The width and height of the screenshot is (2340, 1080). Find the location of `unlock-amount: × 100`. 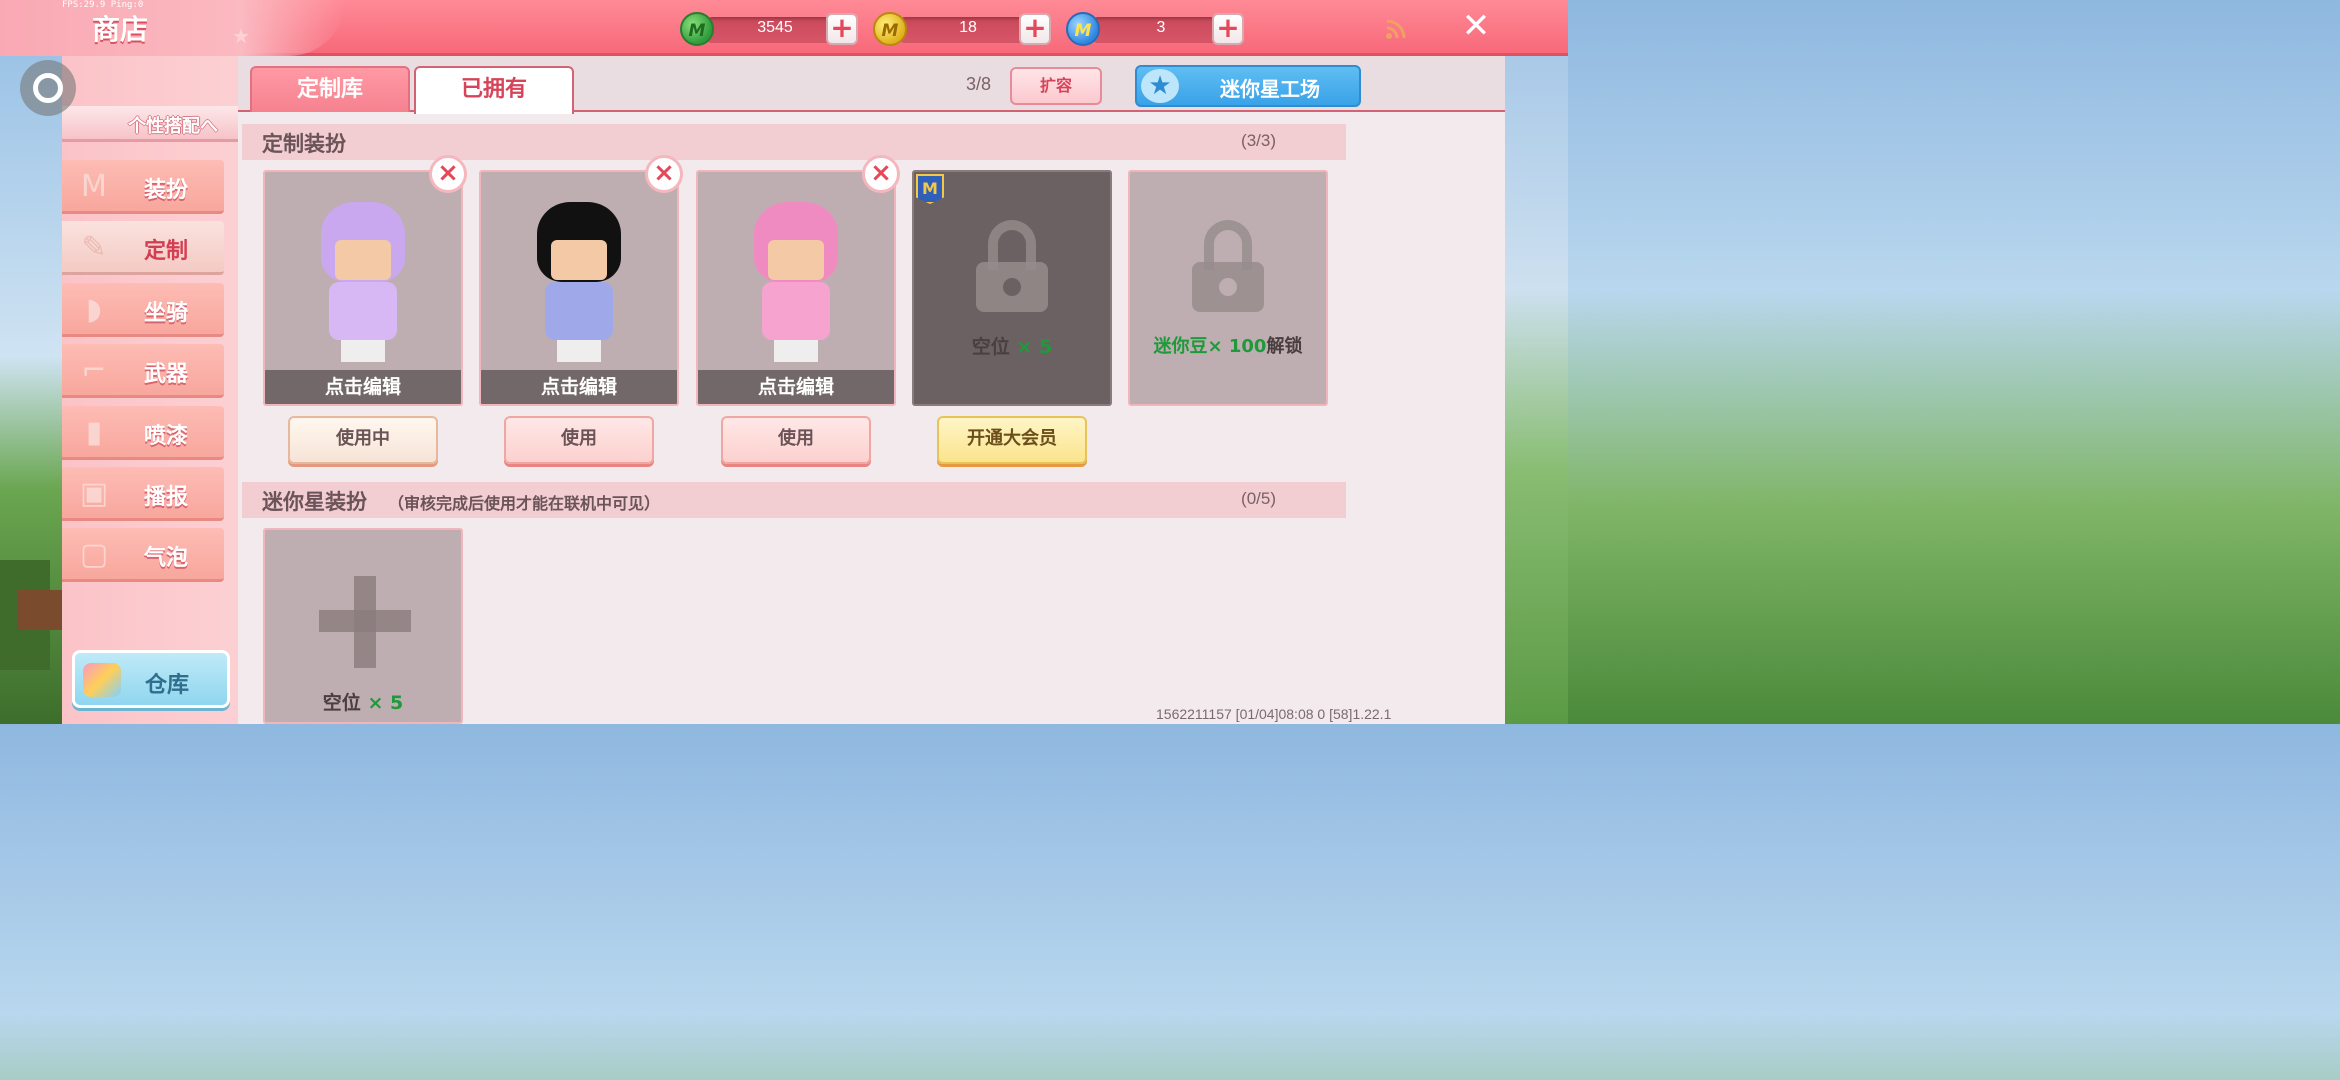

unlock-amount: × 100 is located at coordinates (1237, 346).